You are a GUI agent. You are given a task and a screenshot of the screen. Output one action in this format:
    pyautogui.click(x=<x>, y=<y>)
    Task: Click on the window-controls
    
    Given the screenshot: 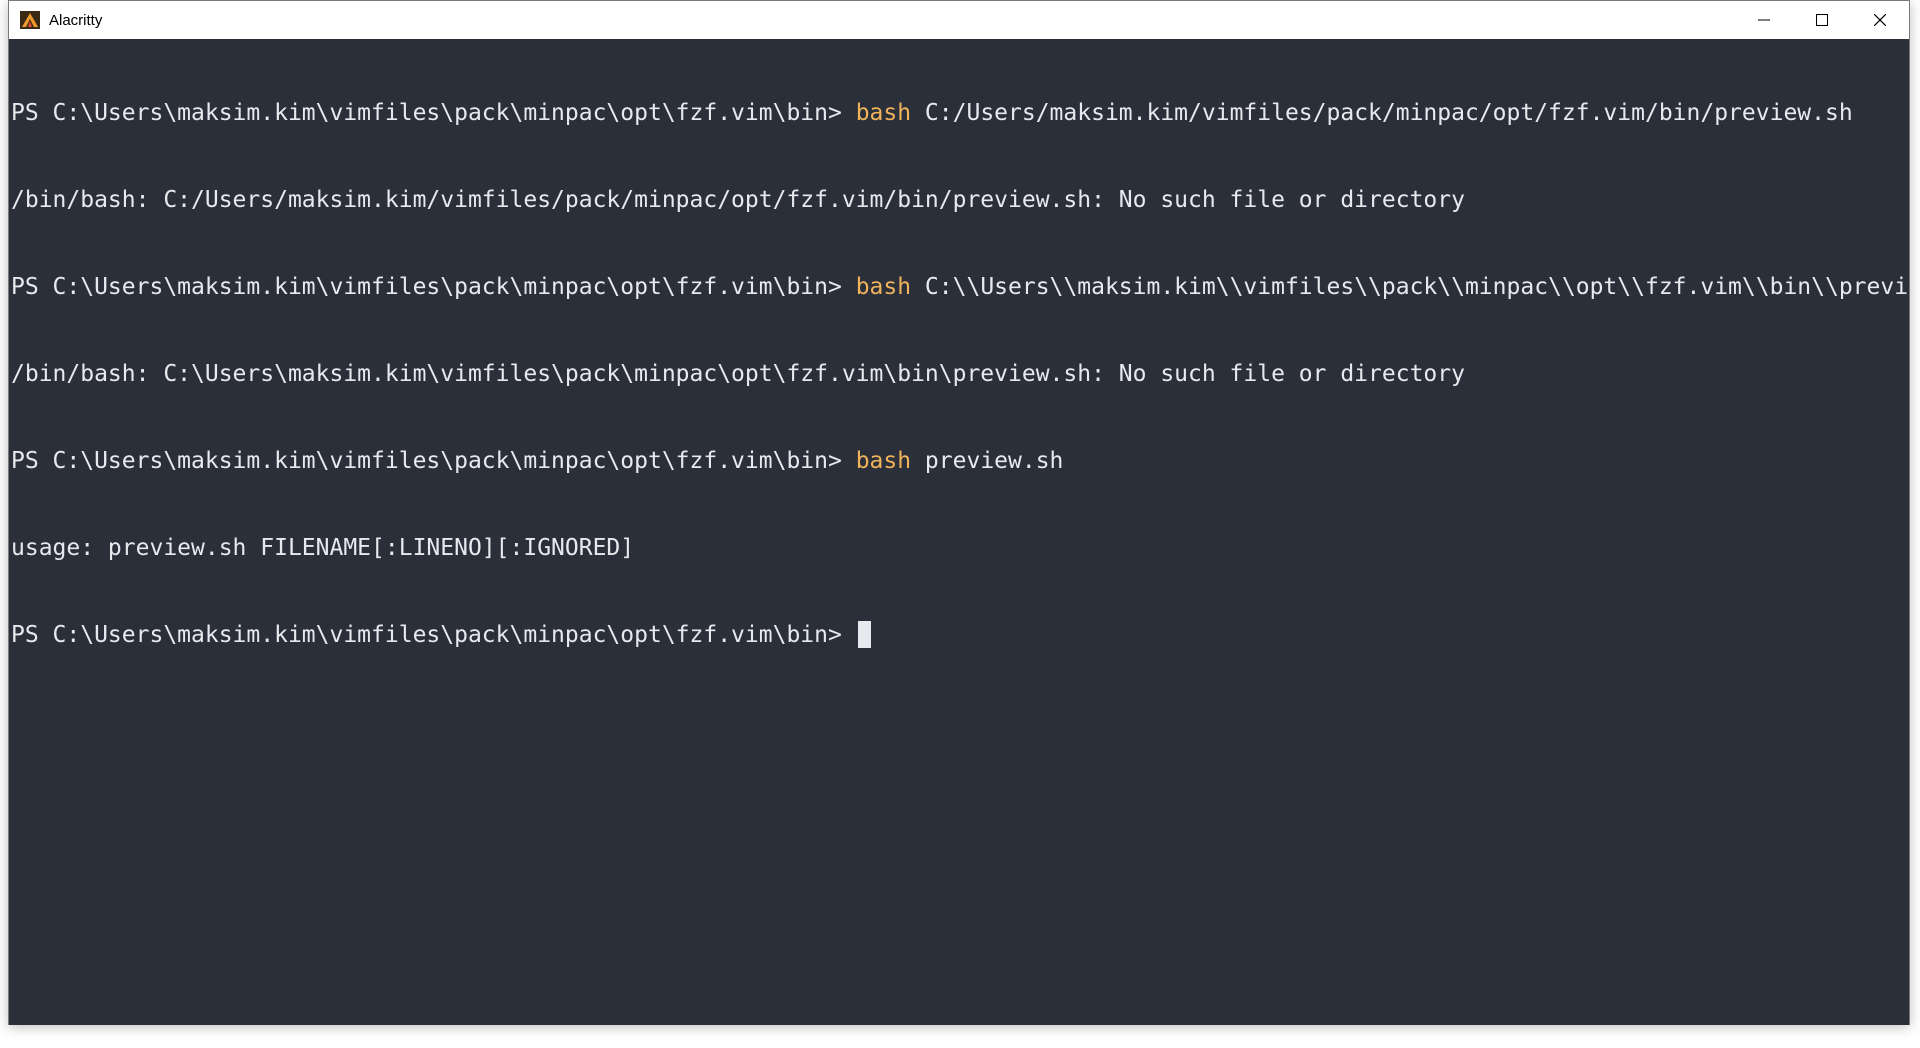 What is the action you would take?
    pyautogui.click(x=1822, y=20)
    